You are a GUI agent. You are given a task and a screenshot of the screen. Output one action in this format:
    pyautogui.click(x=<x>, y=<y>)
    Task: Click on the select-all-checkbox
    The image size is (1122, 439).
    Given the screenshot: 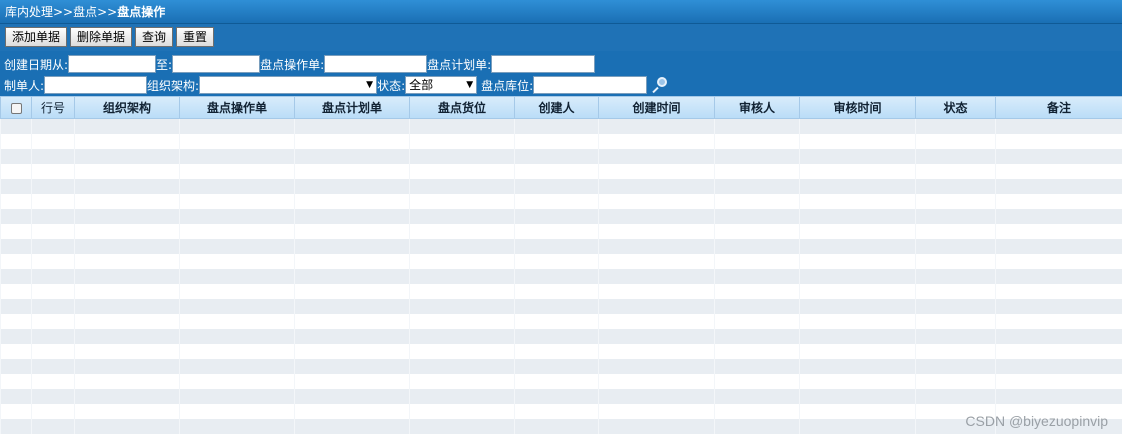 What is the action you would take?
    pyautogui.click(x=16, y=107)
    